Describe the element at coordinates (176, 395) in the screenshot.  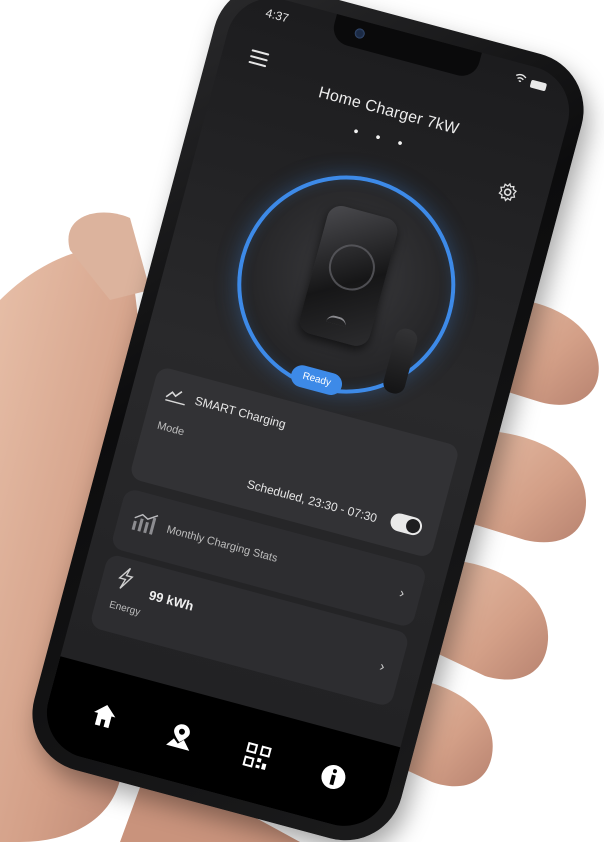
I see `smart-charging-icon` at that location.